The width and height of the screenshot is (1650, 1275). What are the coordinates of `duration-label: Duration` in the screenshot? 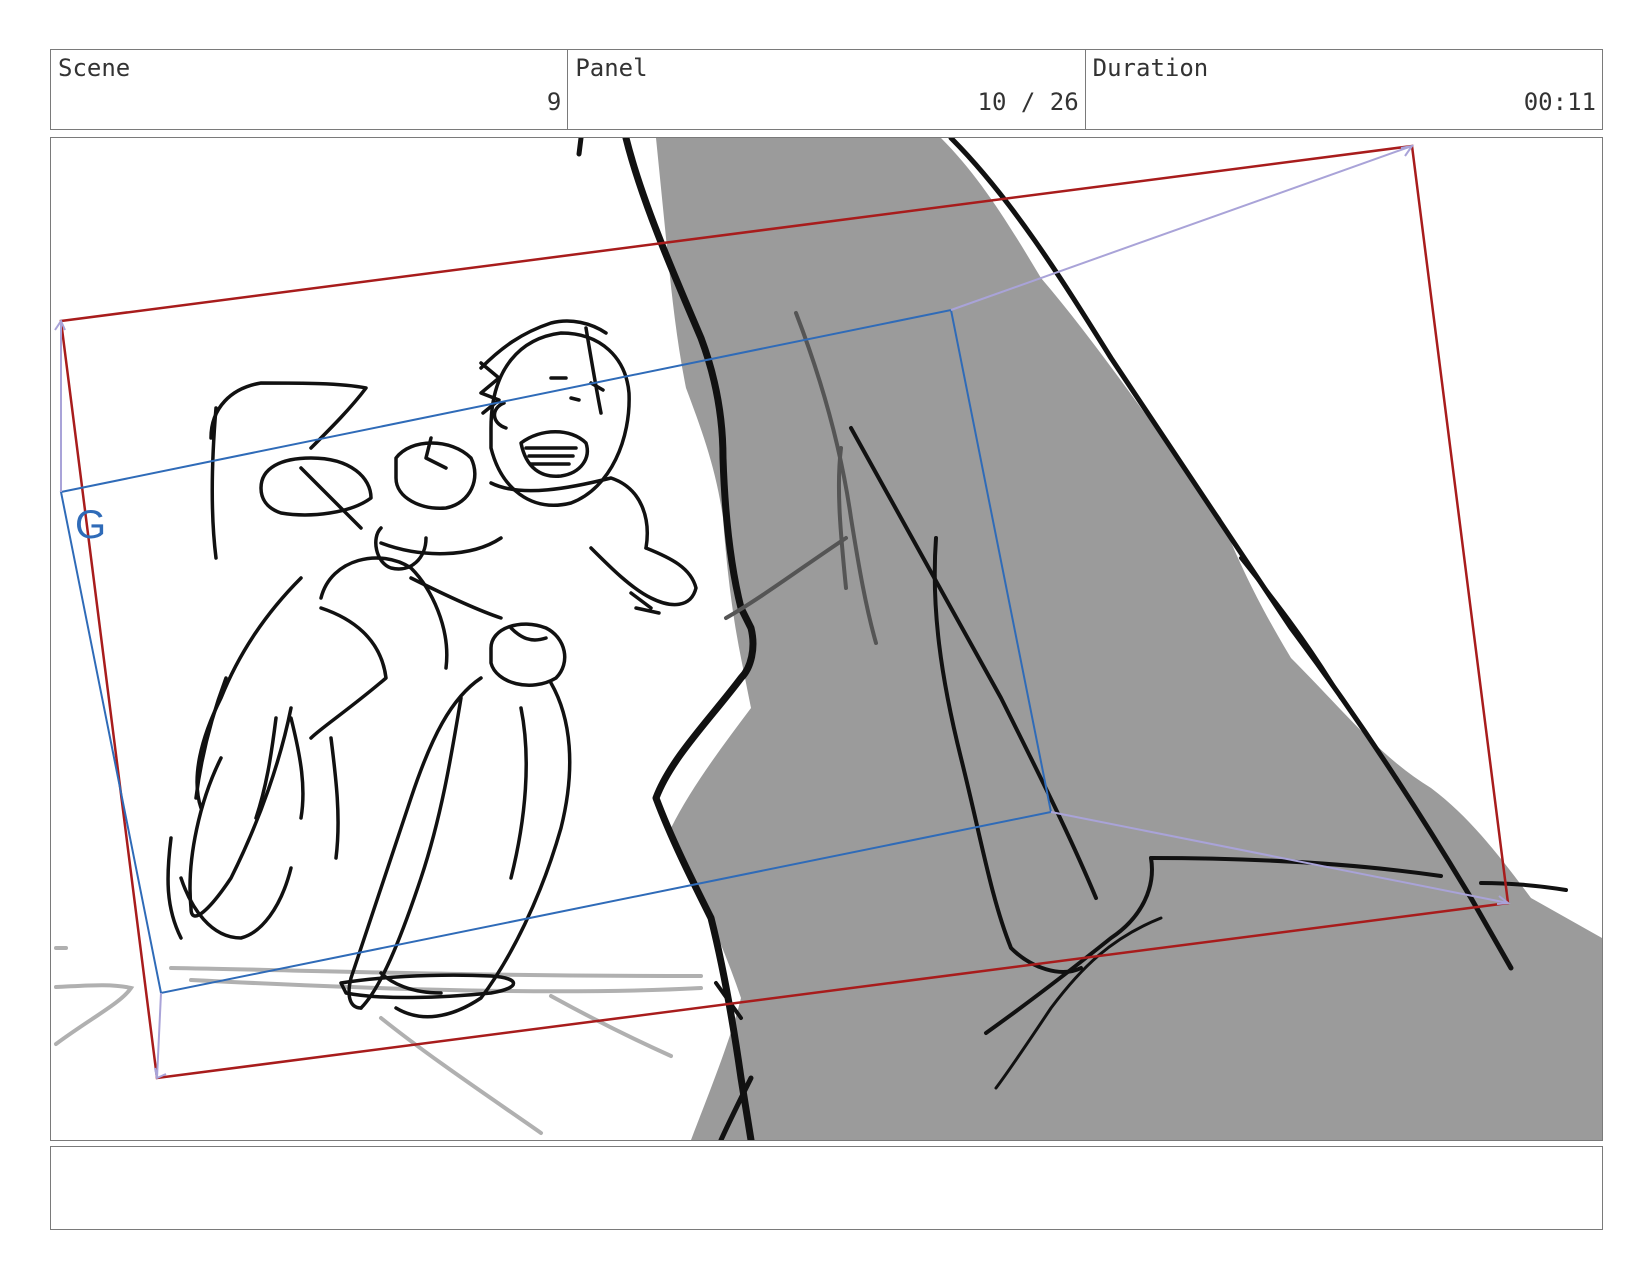 It's located at (1150, 68).